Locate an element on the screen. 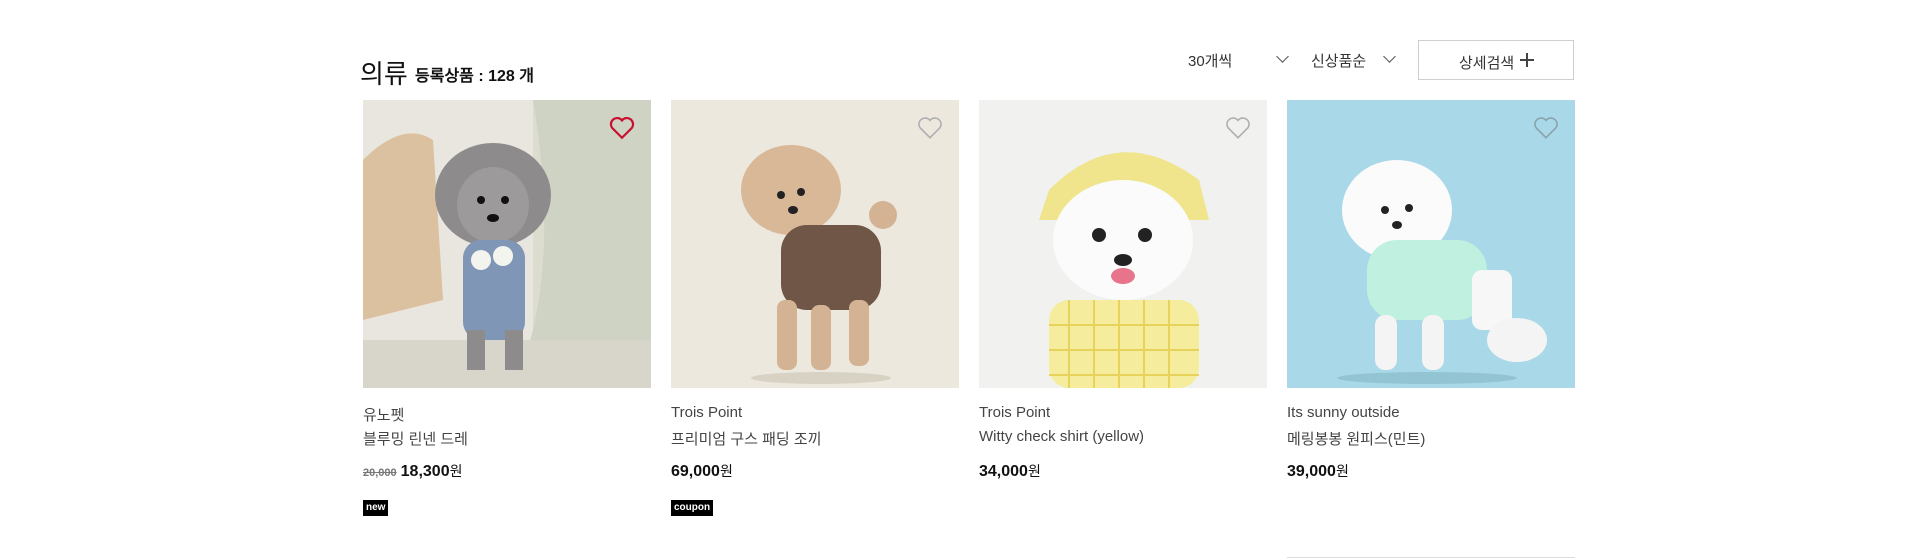 The height and width of the screenshot is (558, 1920). coupon-badge: coupon is located at coordinates (692, 508).